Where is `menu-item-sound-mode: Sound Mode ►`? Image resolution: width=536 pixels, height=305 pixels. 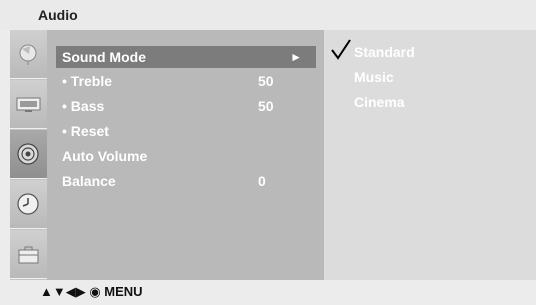
menu-item-sound-mode: Sound Mode ► is located at coordinates (186, 57).